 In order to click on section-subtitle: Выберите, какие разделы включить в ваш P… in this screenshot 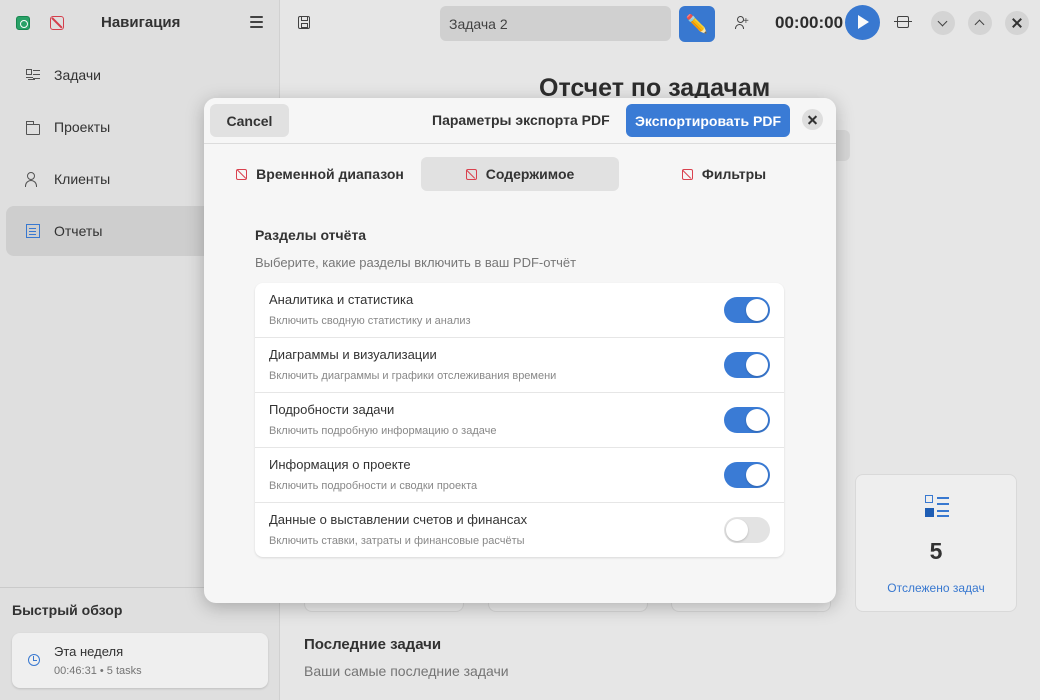, I will do `click(416, 262)`.